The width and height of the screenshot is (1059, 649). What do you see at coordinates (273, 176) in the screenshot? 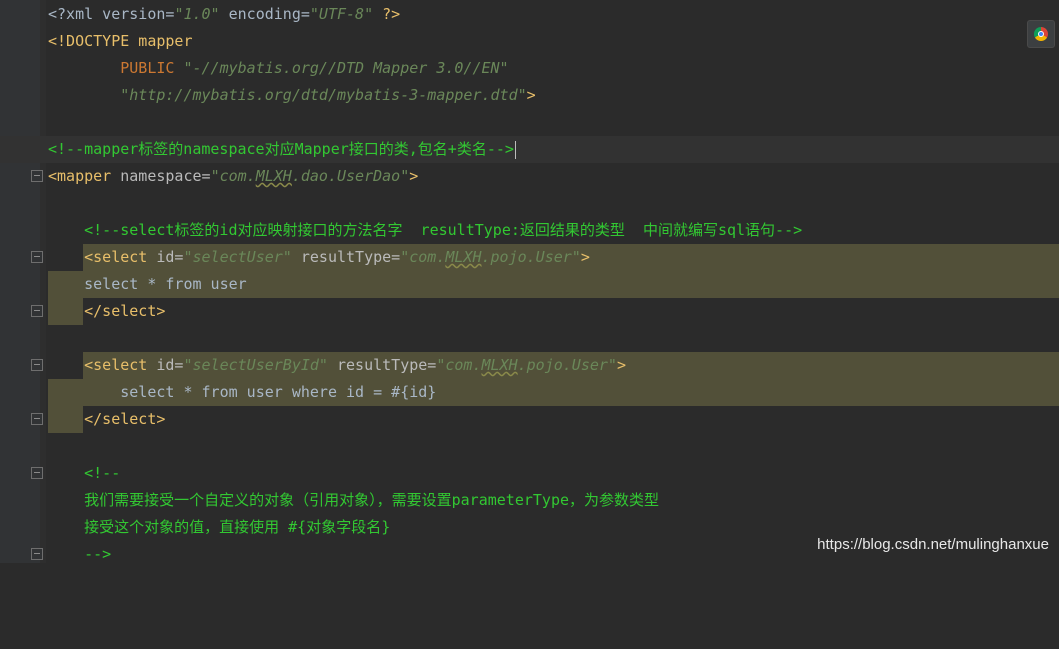
I see `namespace-value-typo: MLXH` at bounding box center [273, 176].